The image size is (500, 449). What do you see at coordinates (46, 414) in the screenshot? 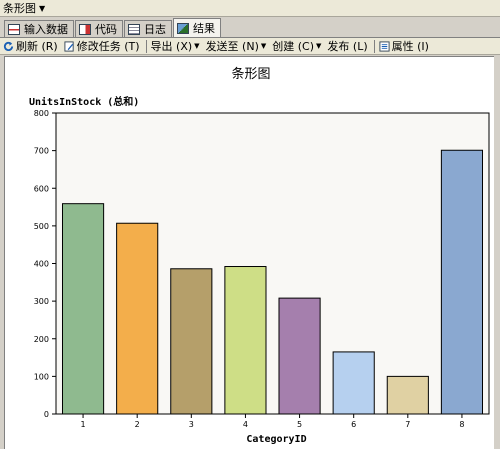
I see `y-tick-label: 0` at bounding box center [46, 414].